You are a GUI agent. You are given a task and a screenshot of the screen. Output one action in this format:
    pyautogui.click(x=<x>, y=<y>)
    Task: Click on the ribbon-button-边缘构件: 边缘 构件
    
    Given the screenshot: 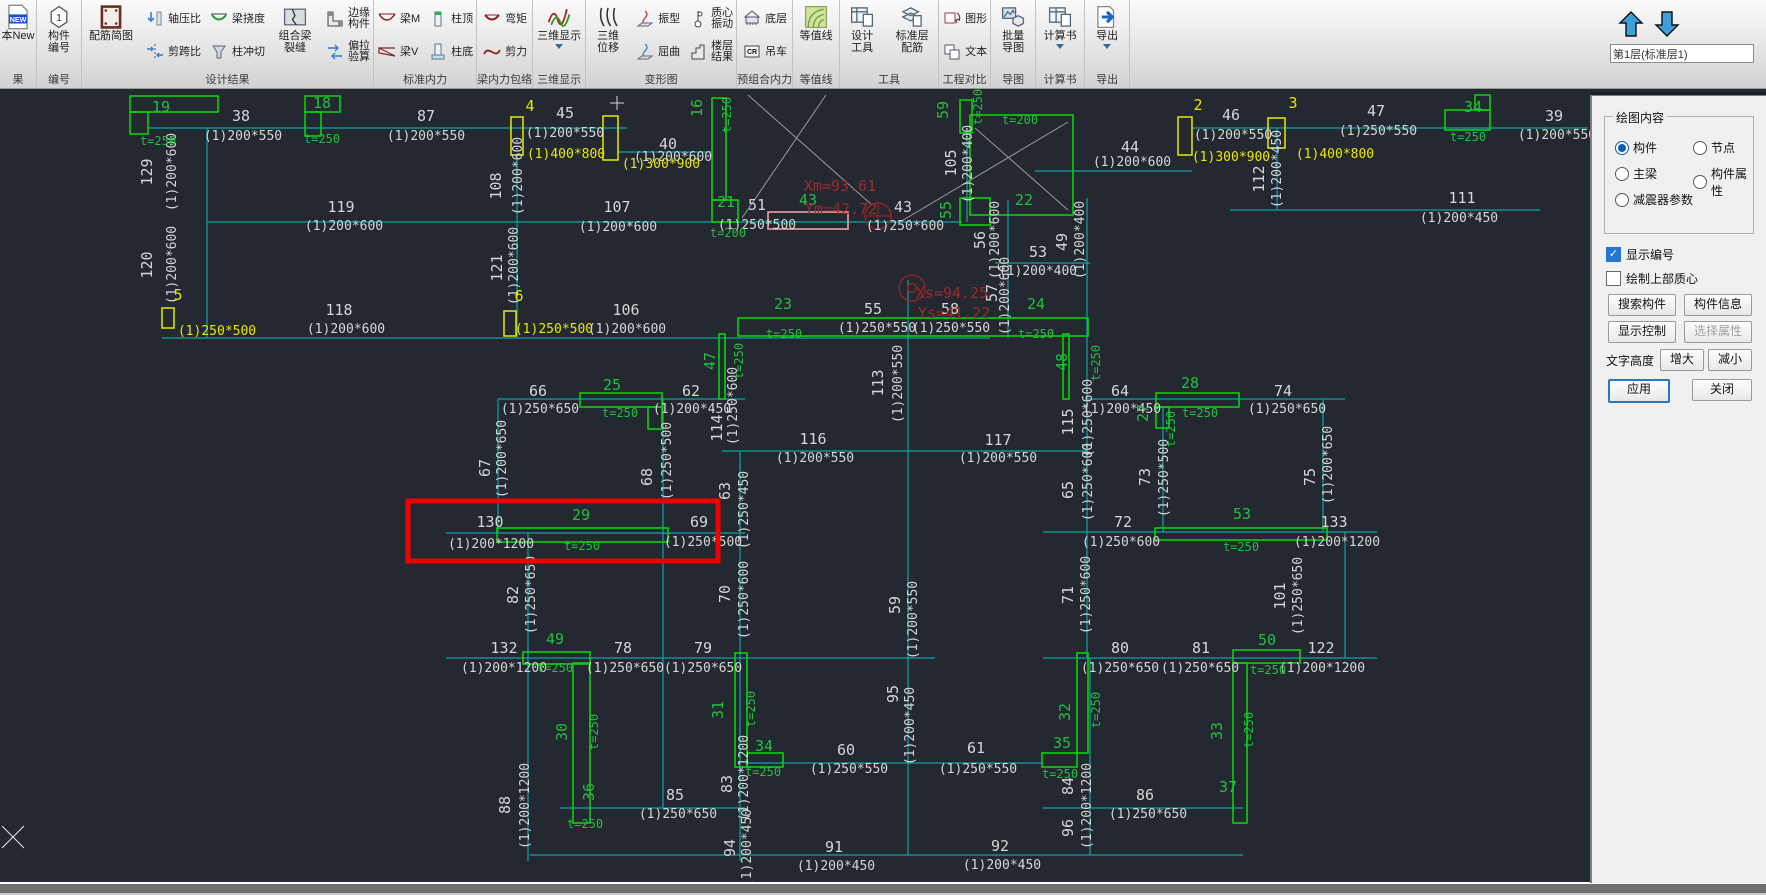 What is the action you would take?
    pyautogui.click(x=347, y=19)
    